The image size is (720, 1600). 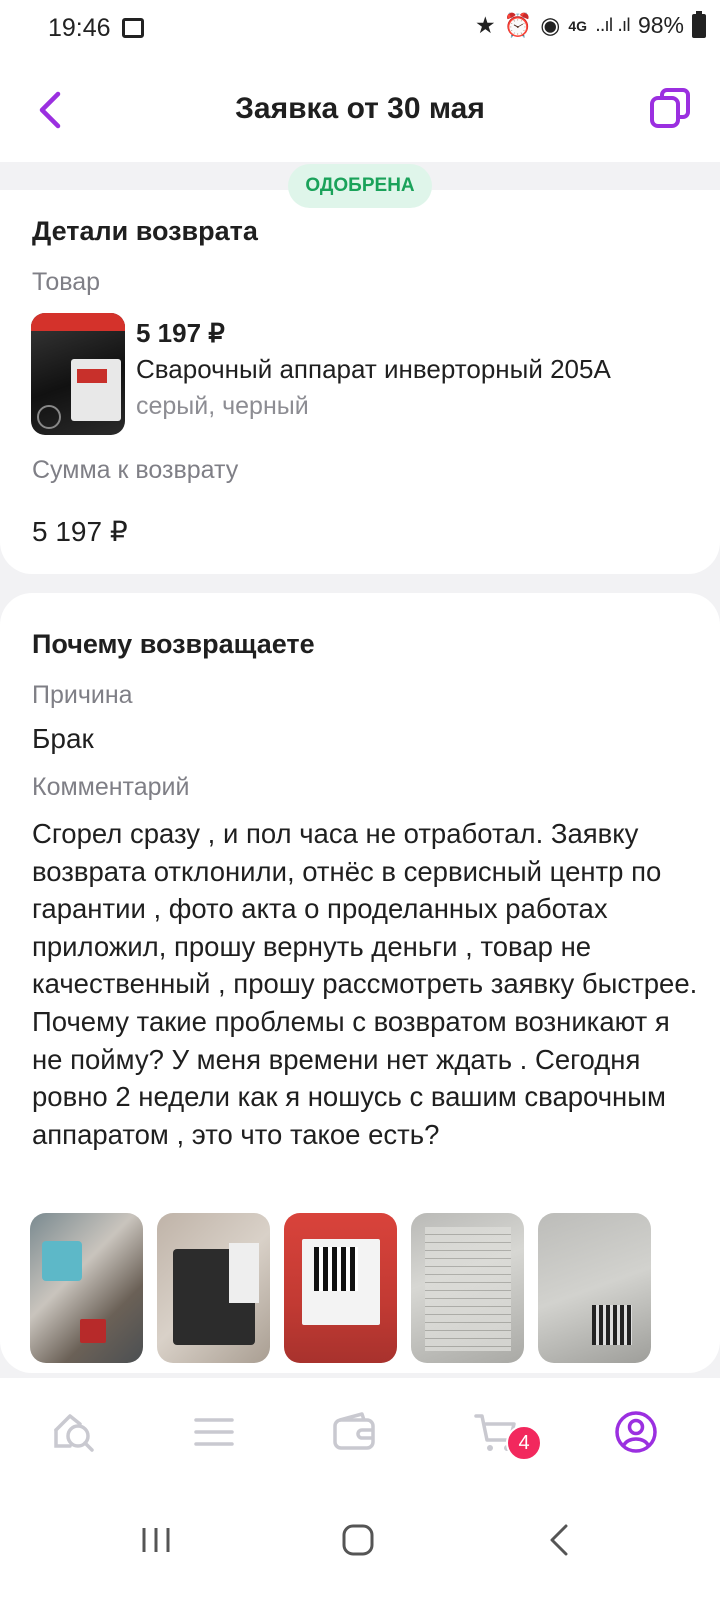 I want to click on refund-label: Сумма к возврату, so click(x=135, y=470).